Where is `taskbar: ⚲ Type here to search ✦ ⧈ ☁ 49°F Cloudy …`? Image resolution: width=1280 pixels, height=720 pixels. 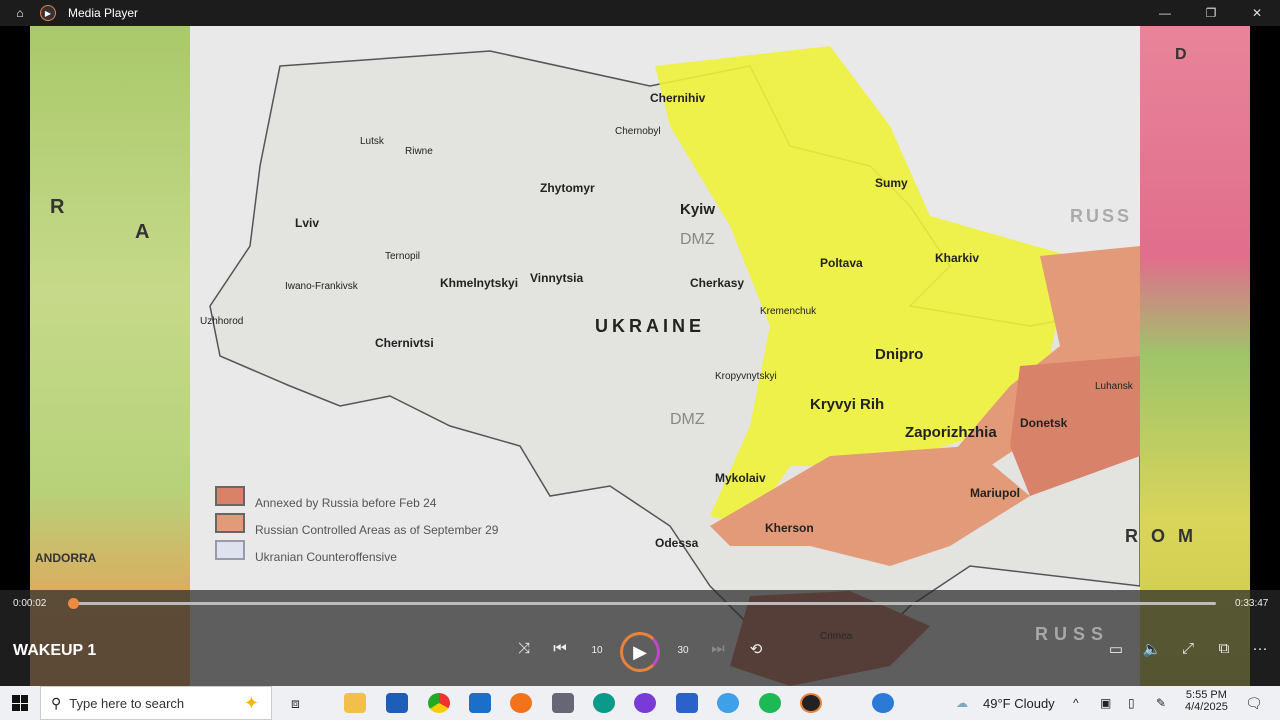
taskbar: ⚲ Type here to search ✦ ⧈ ☁ 49°F Cloudy … is located at coordinates (640, 703).